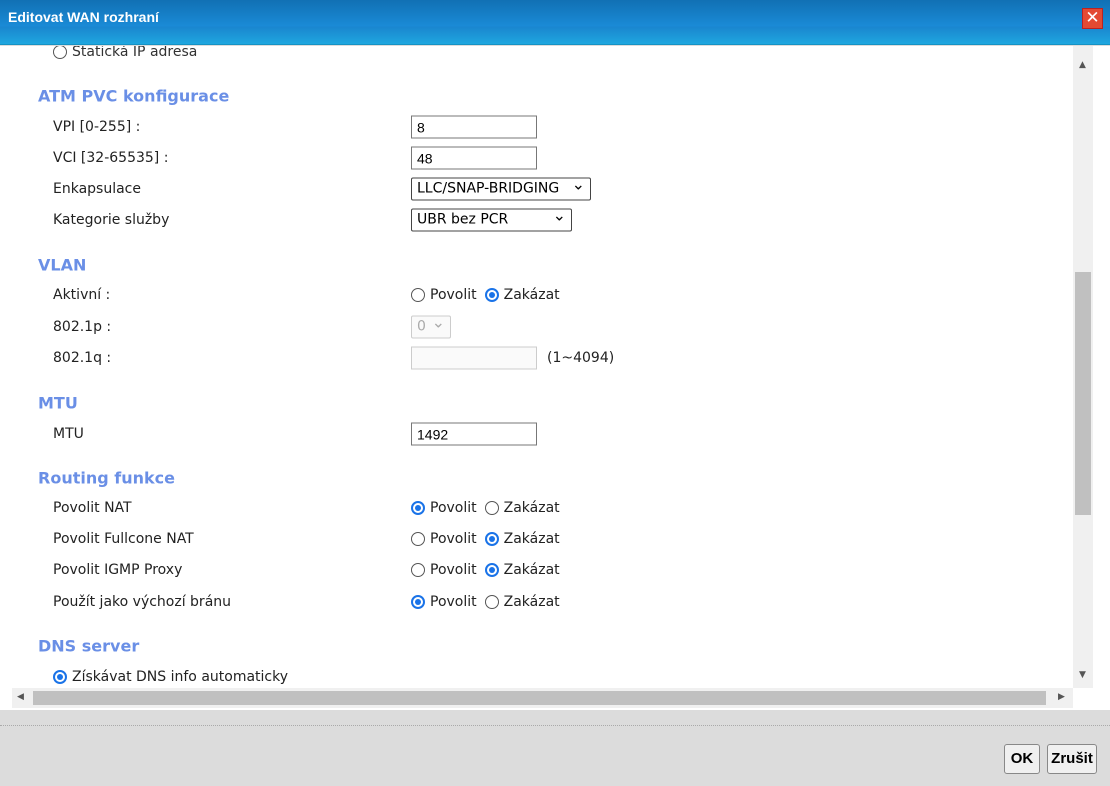 The height and width of the screenshot is (786, 1110). I want to click on scroll-left-icon: ◀, so click(20, 697).